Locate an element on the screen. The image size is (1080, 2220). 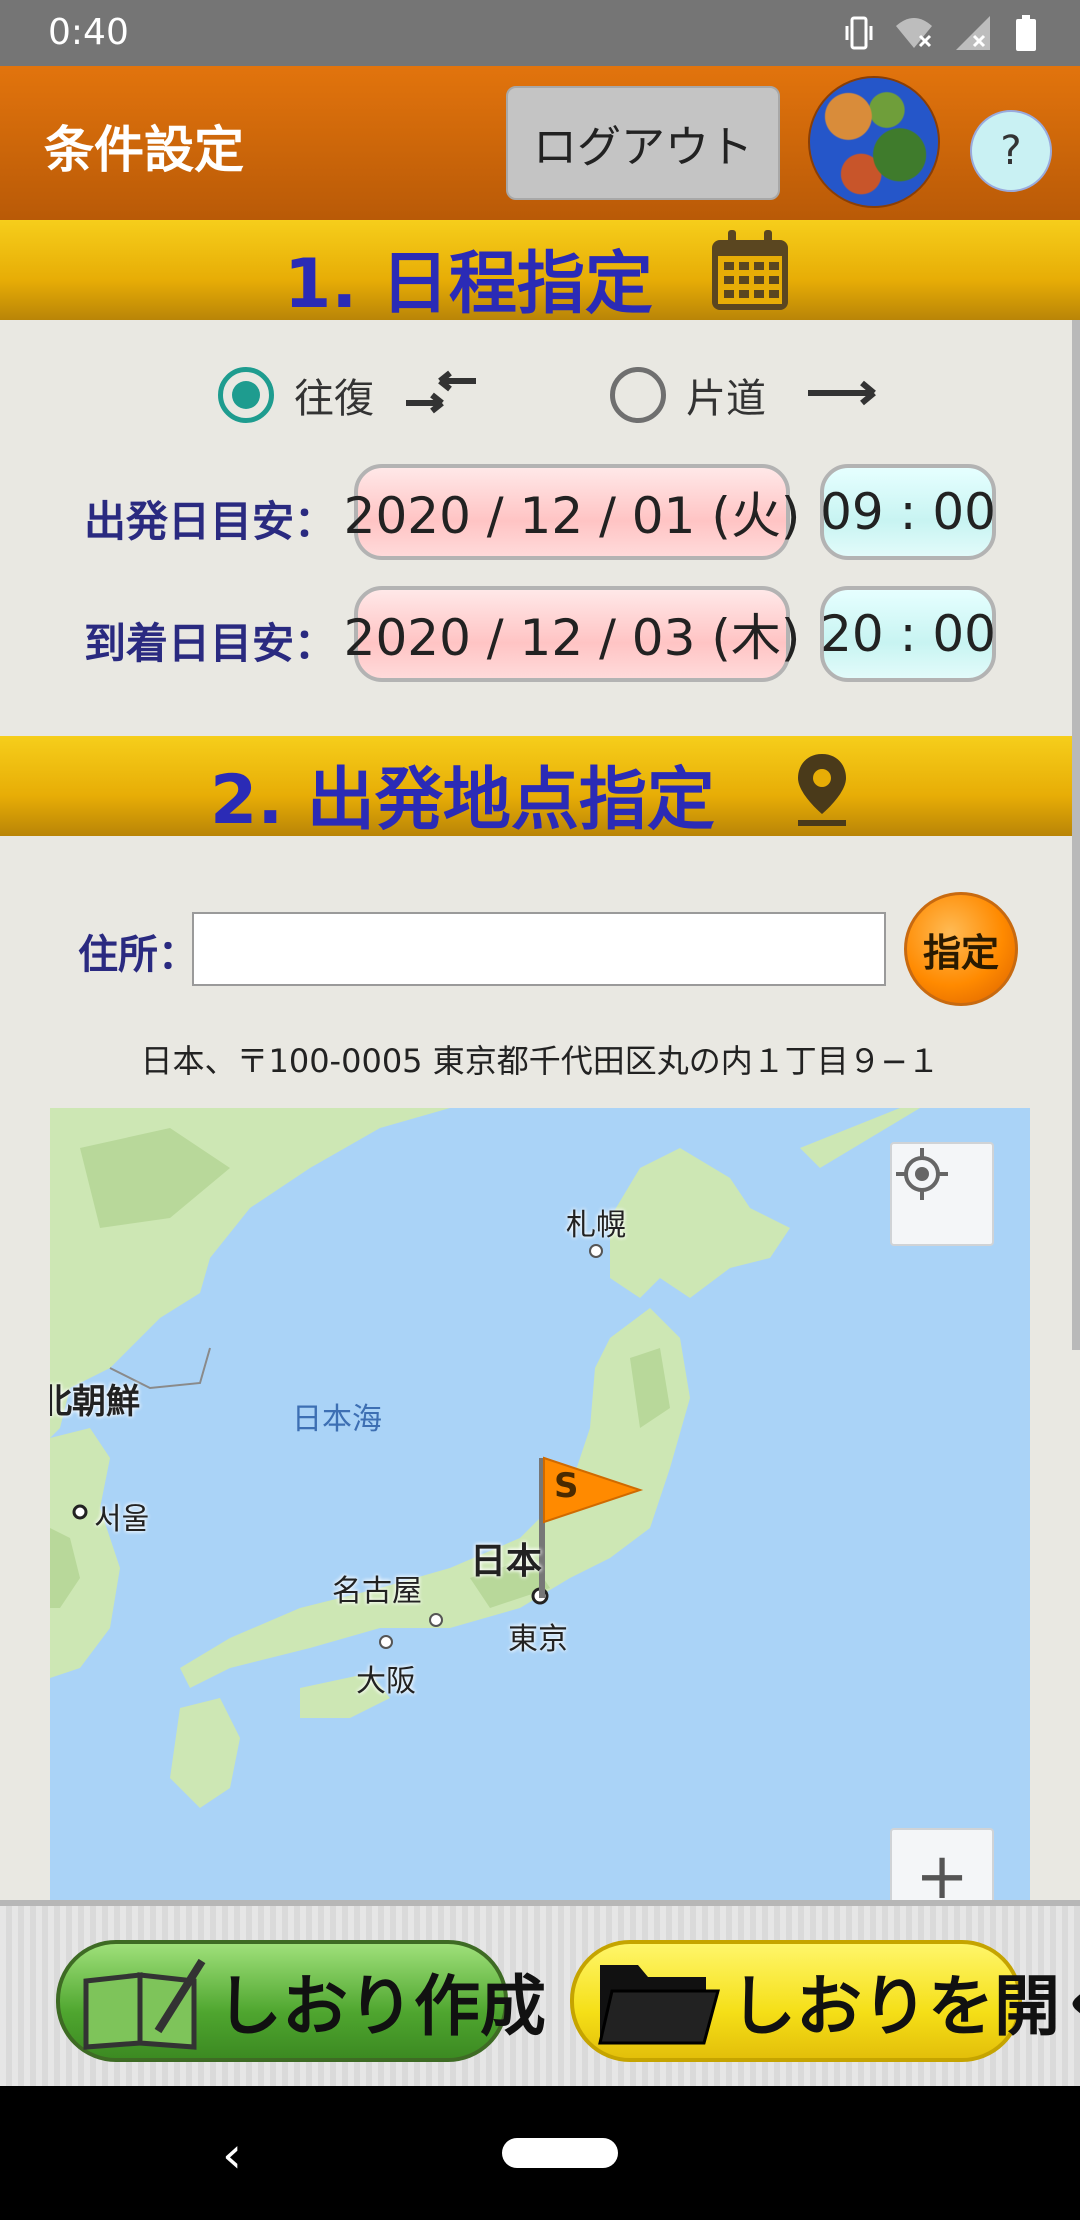
departure-time-field: 09 : 00 is located at coordinates (908, 512).